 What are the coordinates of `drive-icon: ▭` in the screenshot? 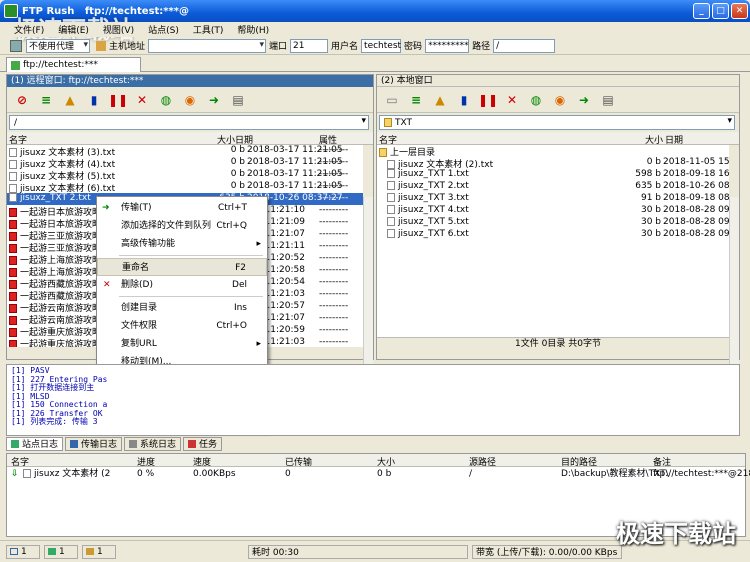 It's located at (392, 100).